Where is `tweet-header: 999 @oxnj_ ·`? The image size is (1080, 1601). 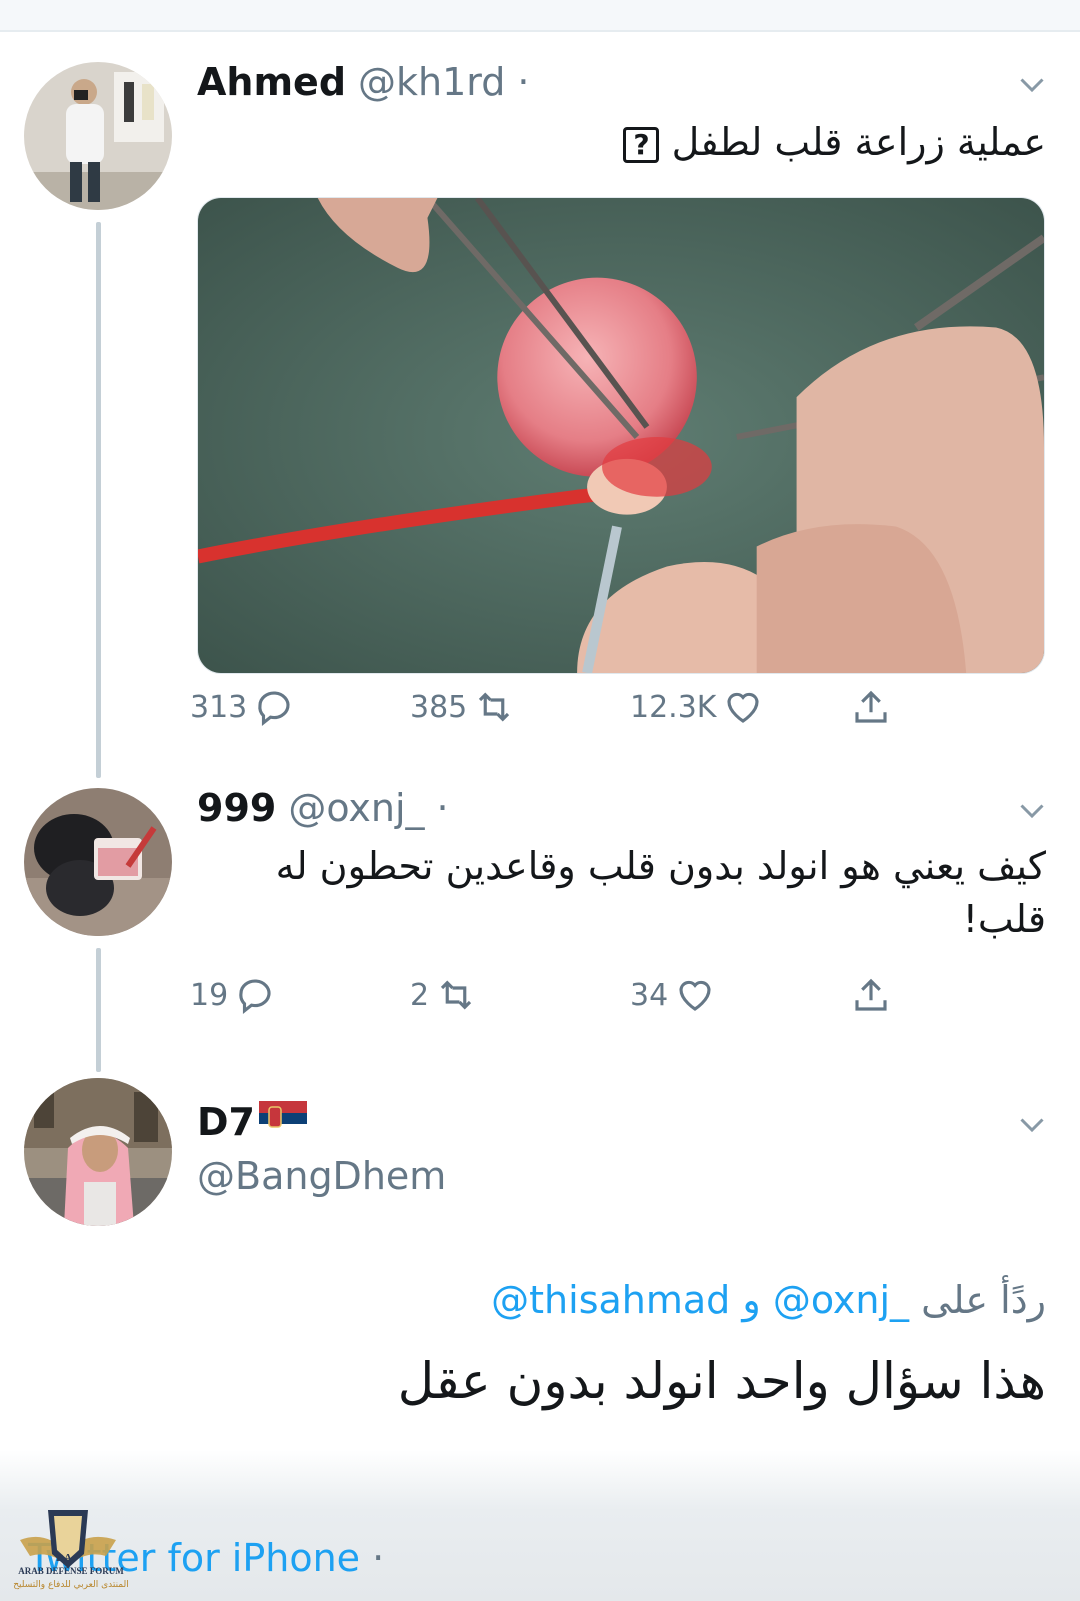 tweet-header: 999 @oxnj_ · is located at coordinates (323, 808).